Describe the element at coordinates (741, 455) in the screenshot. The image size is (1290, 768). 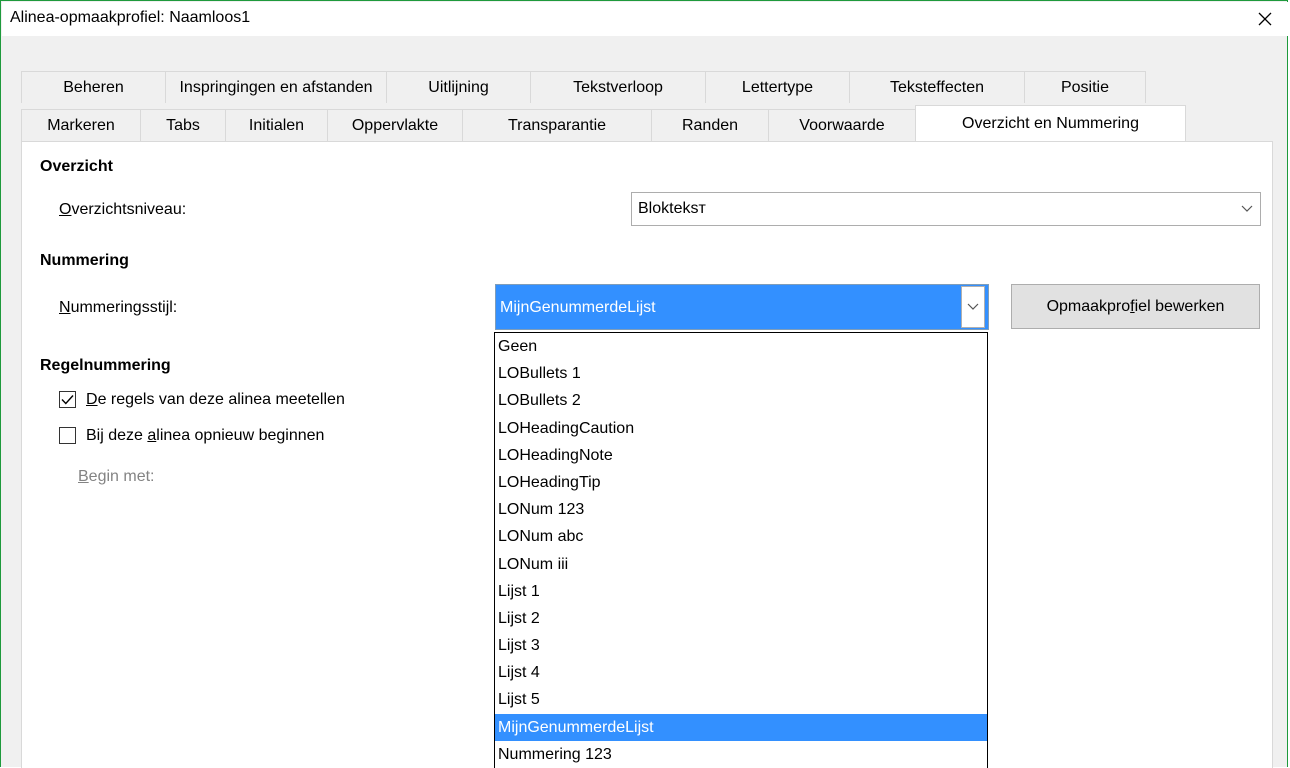
I see `list-item: LOHeadingNote` at that location.